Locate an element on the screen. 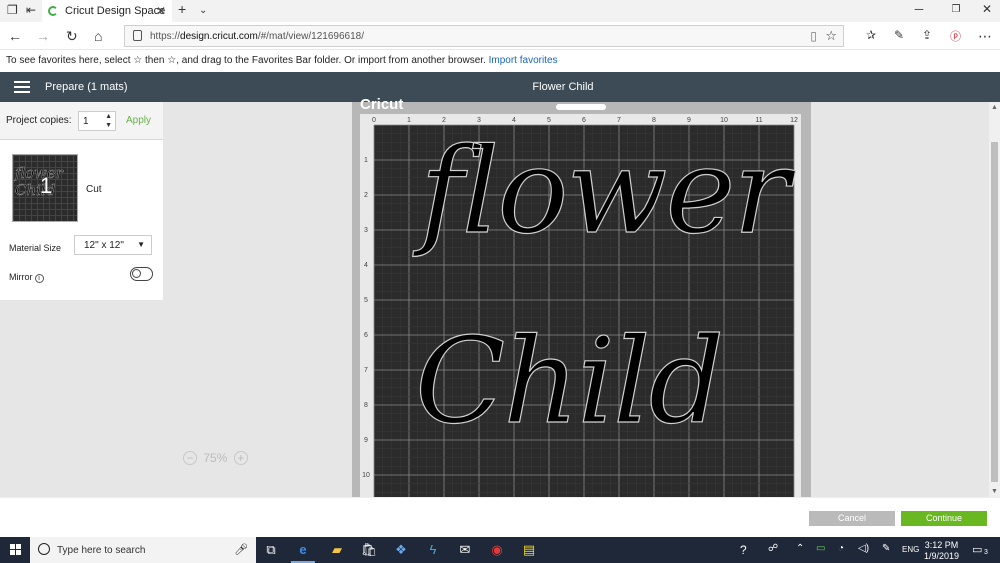 This screenshot has width=1000, height=563. restore-icon: ❐ is located at coordinates (956, 13).